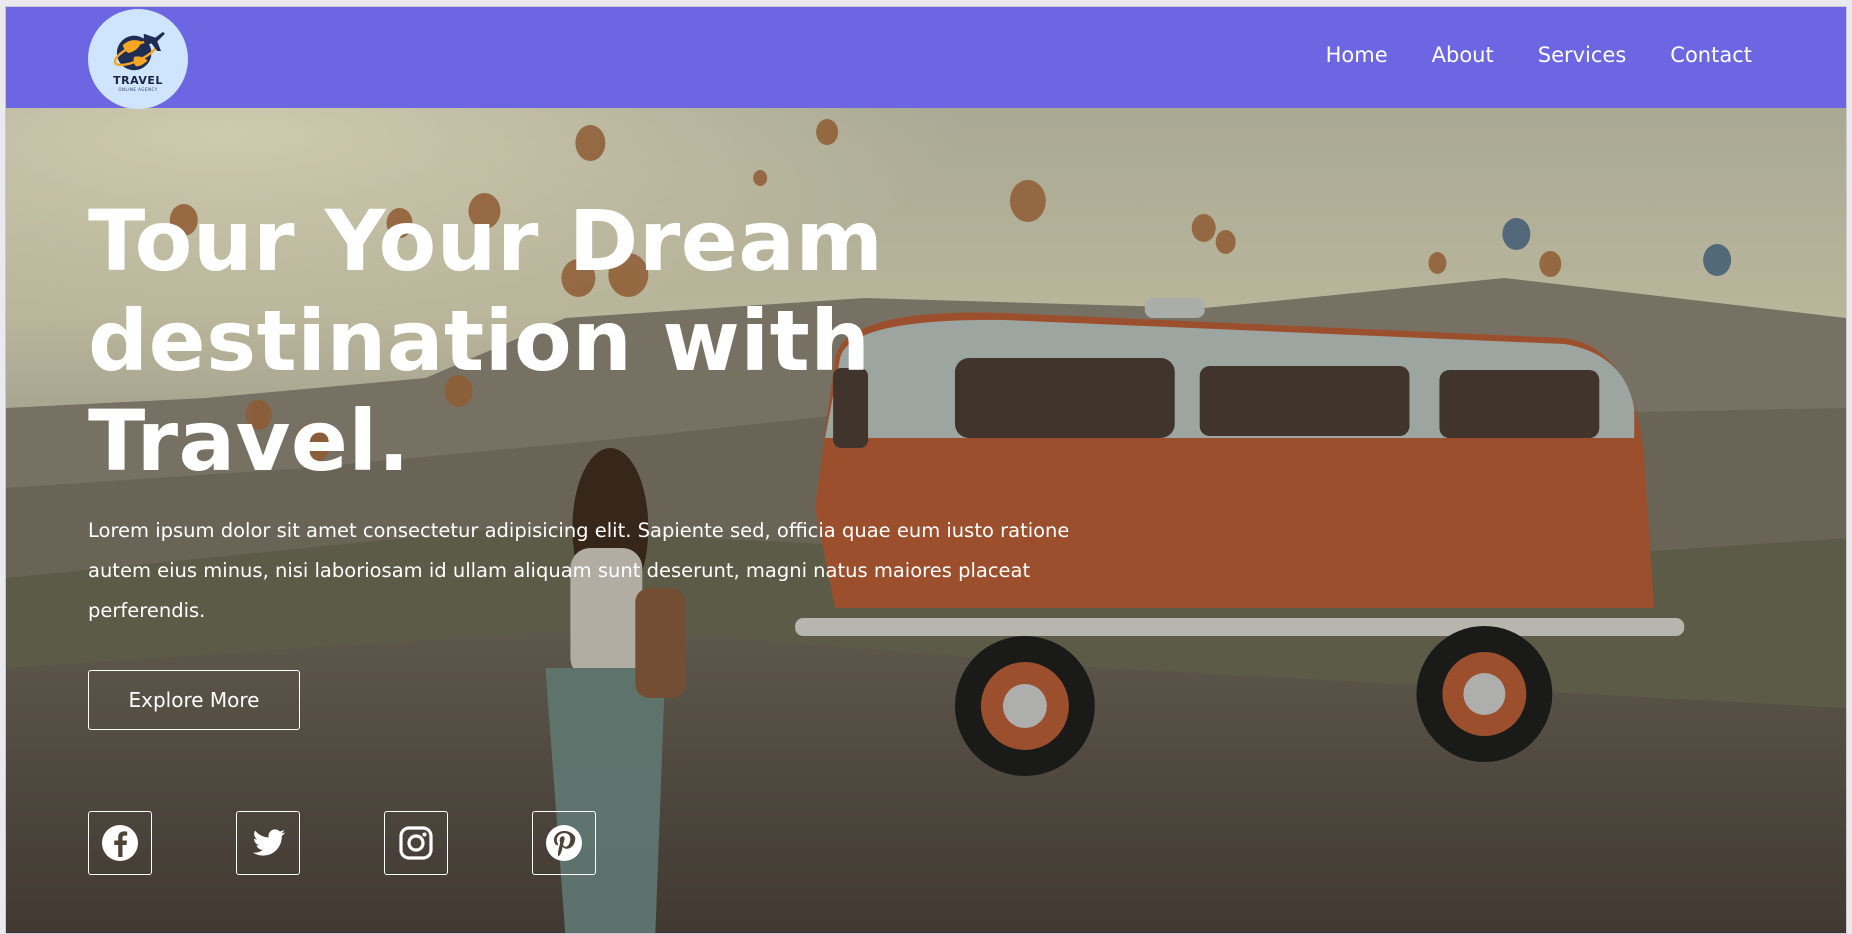 The height and width of the screenshot is (934, 1852). I want to click on globe-plane-icon, so click(139, 51).